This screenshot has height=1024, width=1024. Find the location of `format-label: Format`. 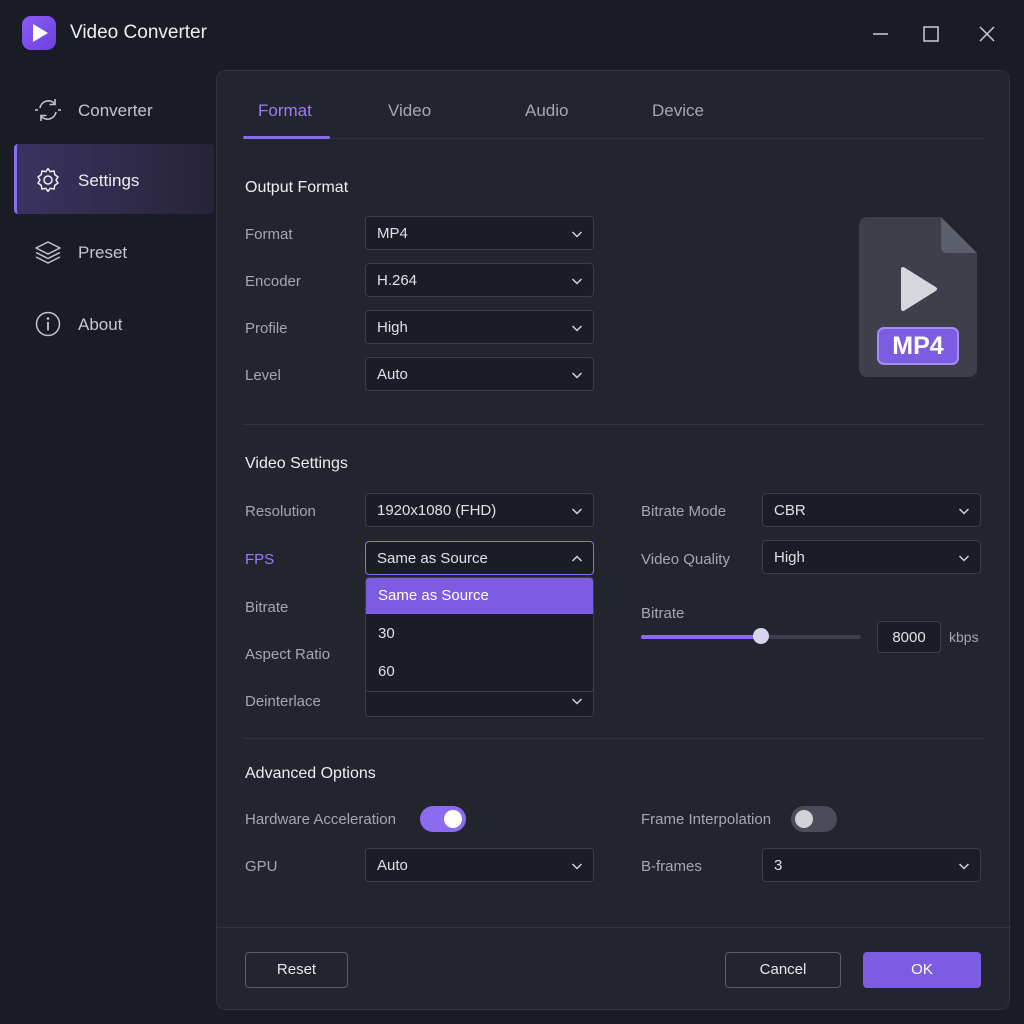

format-label: Format is located at coordinates (269, 234).